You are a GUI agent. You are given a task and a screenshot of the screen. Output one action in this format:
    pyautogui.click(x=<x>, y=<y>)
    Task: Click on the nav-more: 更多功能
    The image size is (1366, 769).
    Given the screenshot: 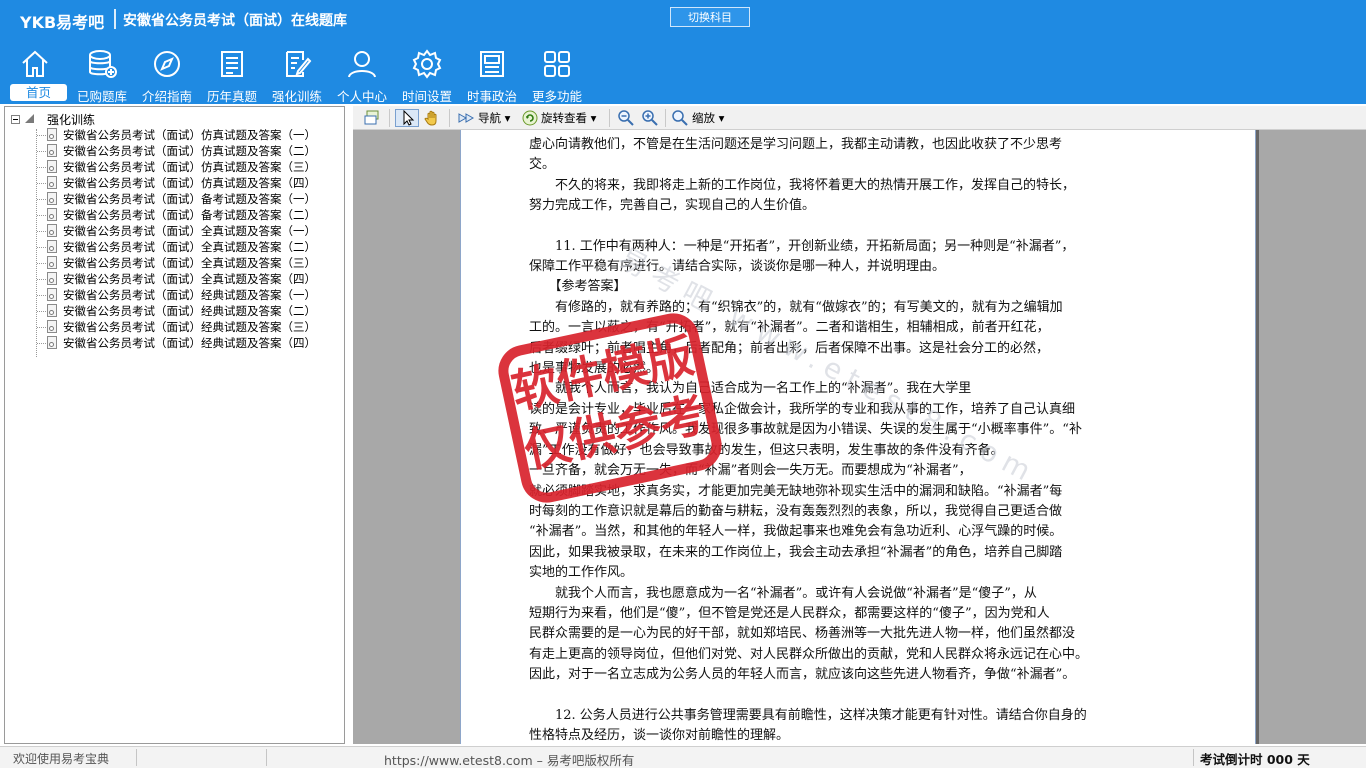 What is the action you would take?
    pyautogui.click(x=557, y=76)
    